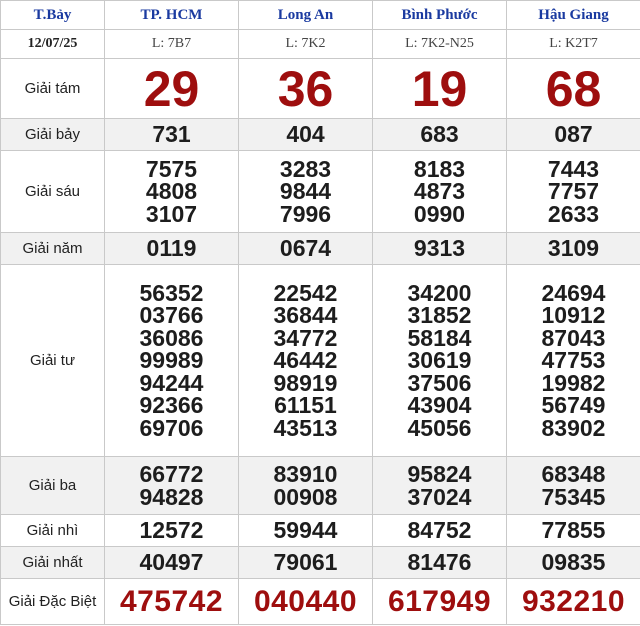  Describe the element at coordinates (171, 530) in the screenshot. I see `prize-number: 12572` at that location.